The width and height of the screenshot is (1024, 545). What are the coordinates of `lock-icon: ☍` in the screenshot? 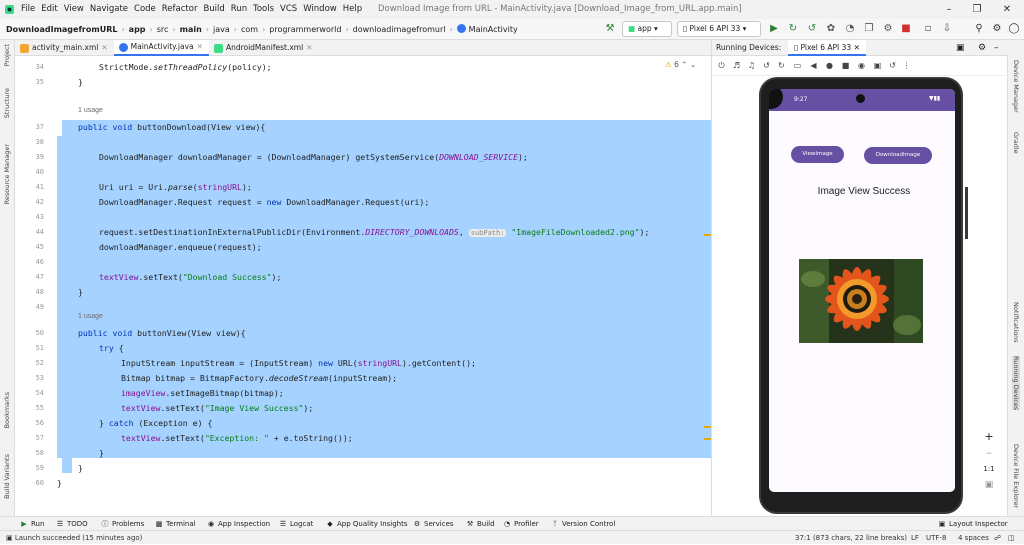 It's located at (997, 538).